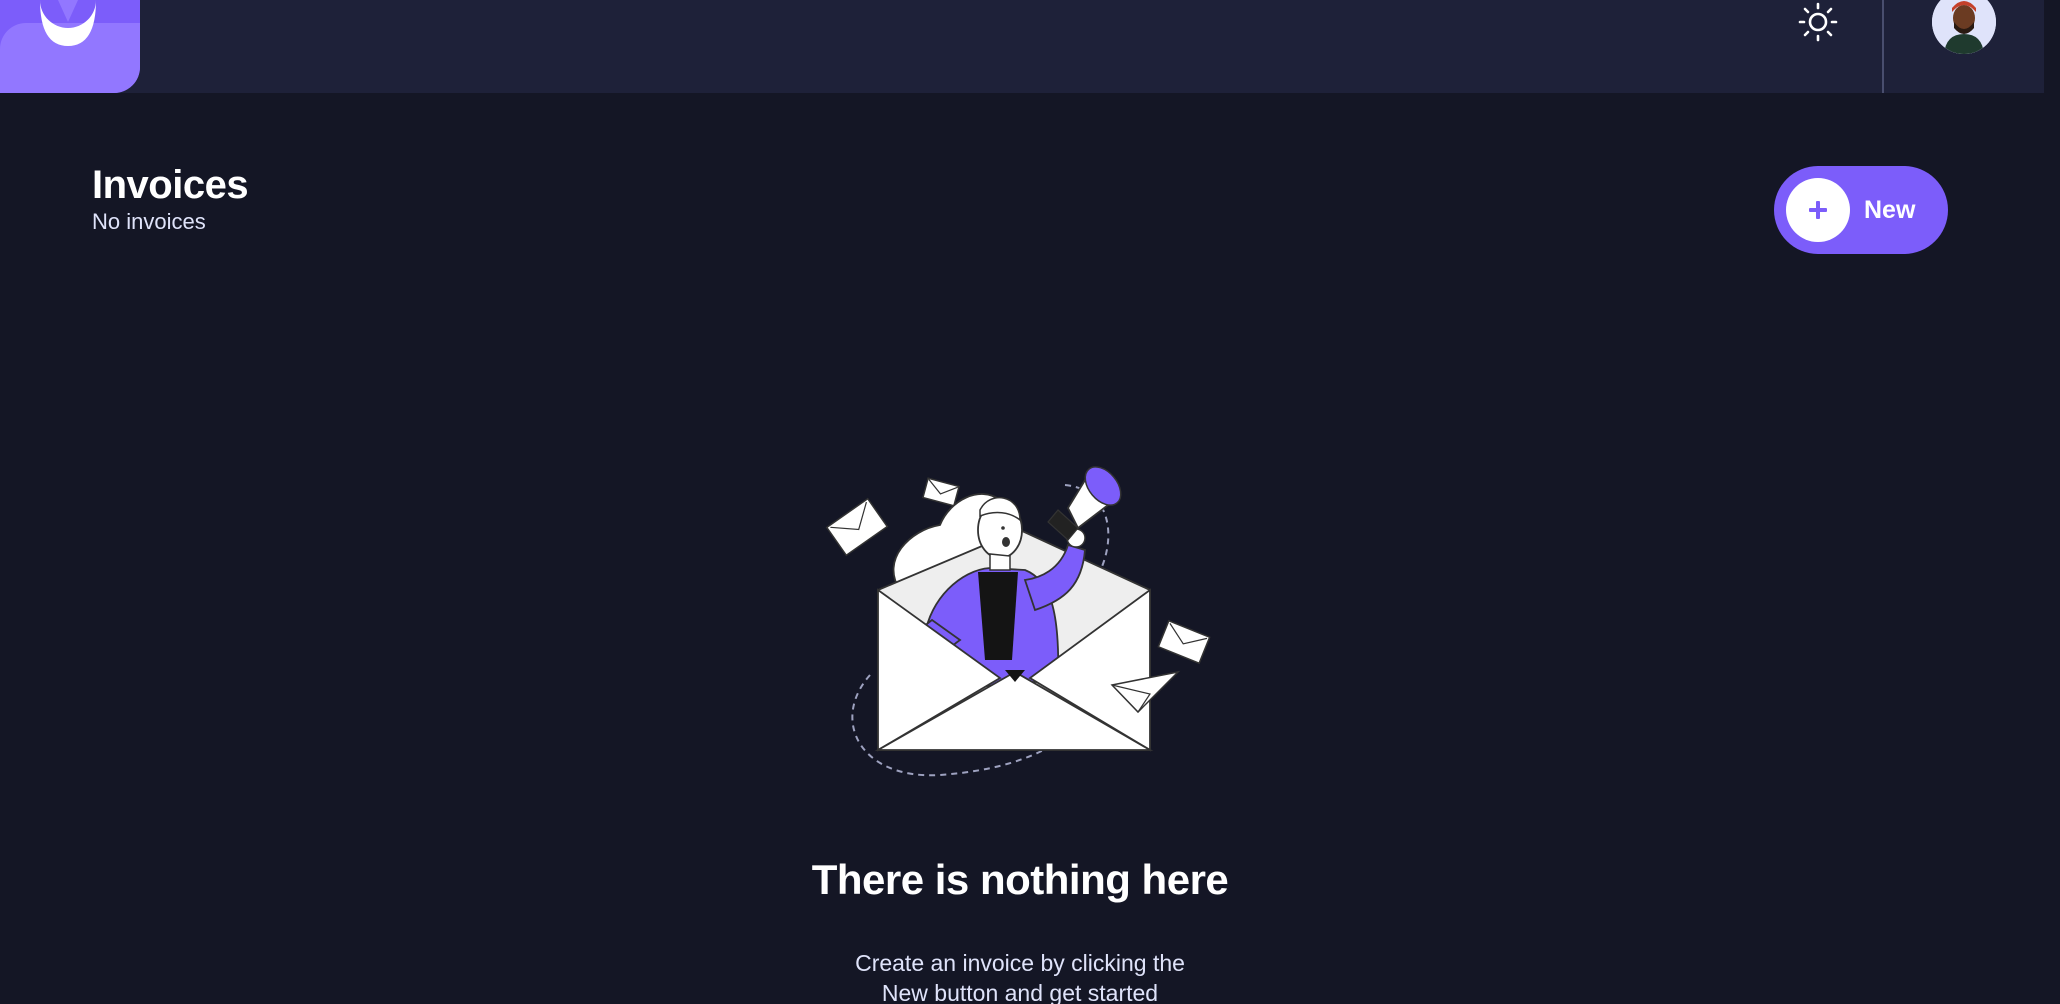  What do you see at coordinates (68, 23) in the screenshot?
I see `app-logo-icon` at bounding box center [68, 23].